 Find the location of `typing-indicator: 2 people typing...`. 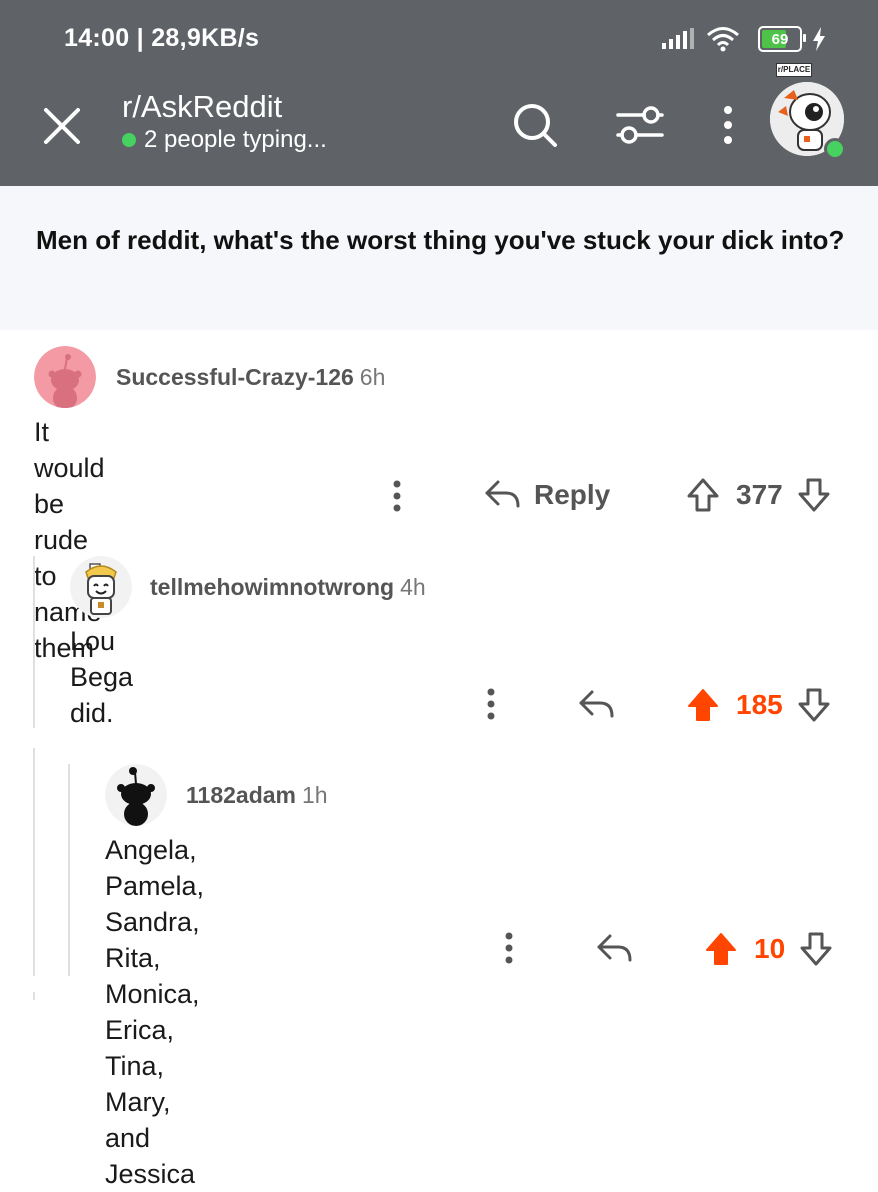

typing-indicator: 2 people typing... is located at coordinates (224, 140).